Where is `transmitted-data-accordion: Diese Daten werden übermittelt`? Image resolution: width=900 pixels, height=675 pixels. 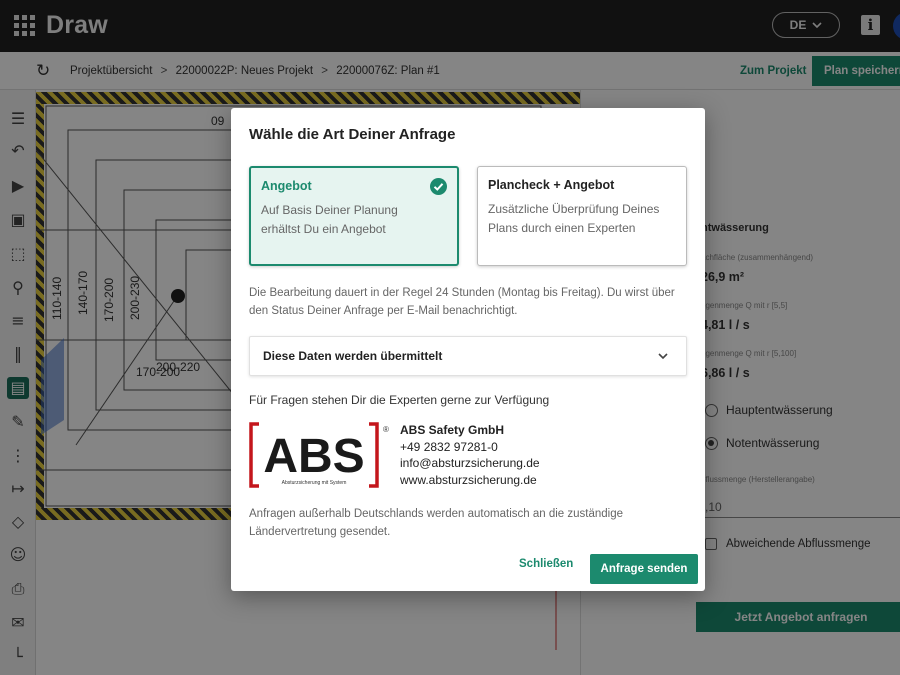
transmitted-data-accordion: Diese Daten werden übermittelt is located at coordinates (468, 356).